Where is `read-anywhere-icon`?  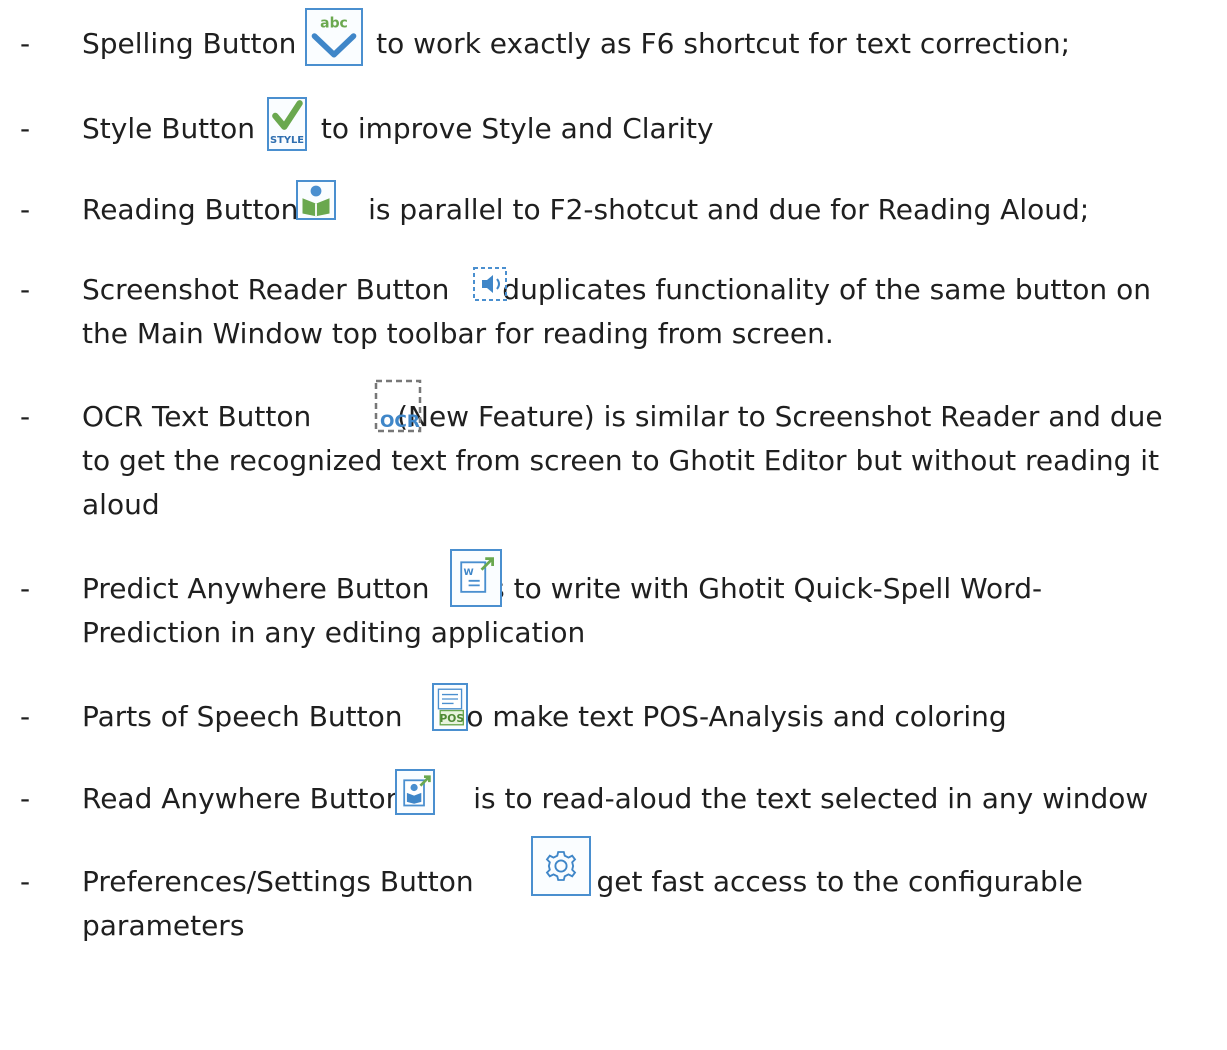
read-anywhere-icon is located at coordinates (415, 792).